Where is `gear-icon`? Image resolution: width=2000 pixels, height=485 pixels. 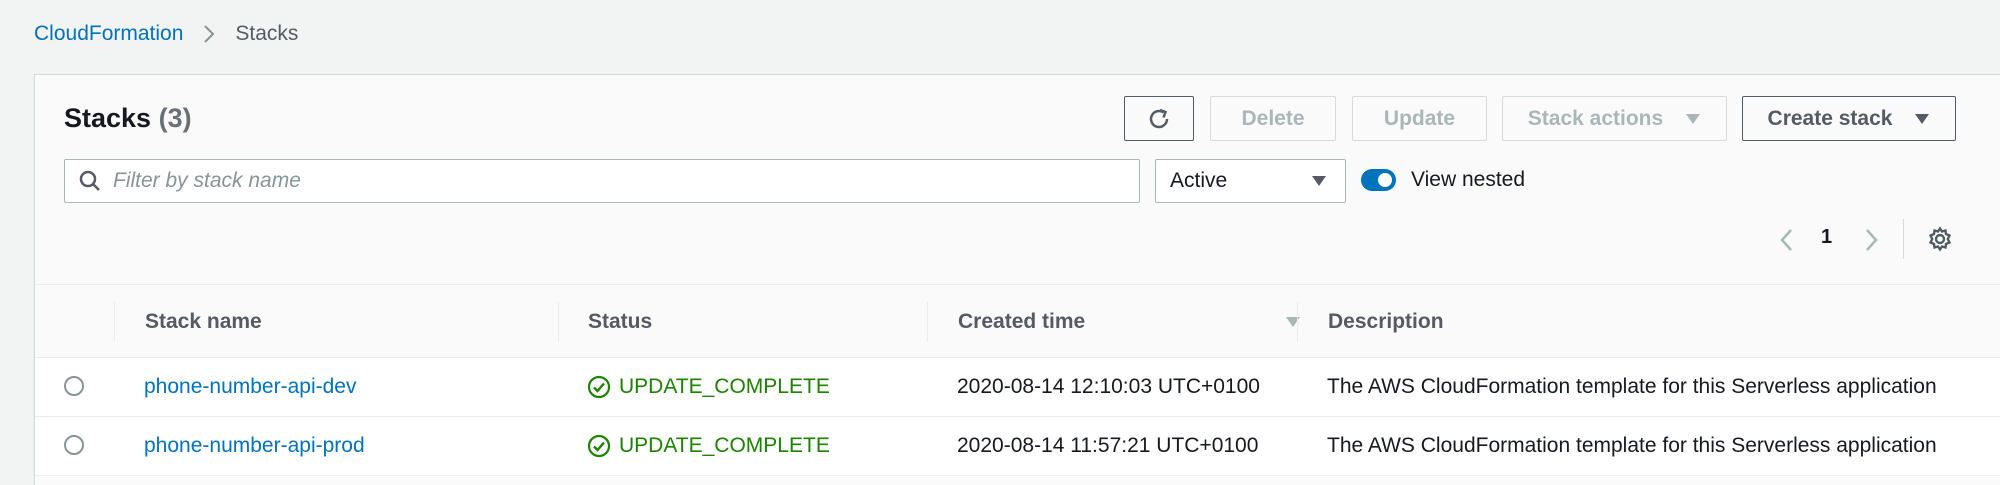
gear-icon is located at coordinates (1940, 239).